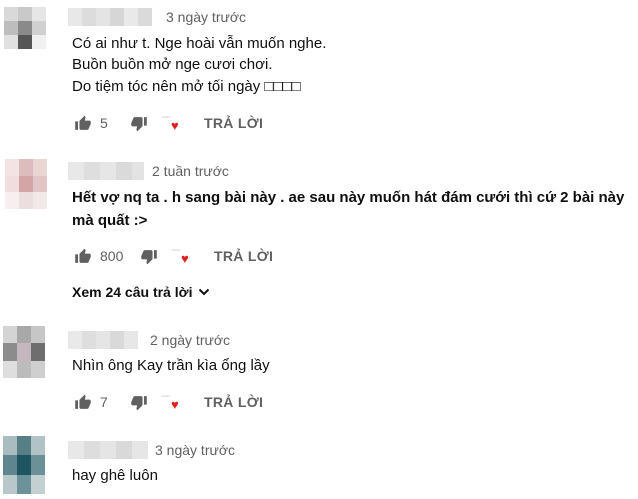  Describe the element at coordinates (204, 292) in the screenshot. I see `chevron-down-icon` at that location.